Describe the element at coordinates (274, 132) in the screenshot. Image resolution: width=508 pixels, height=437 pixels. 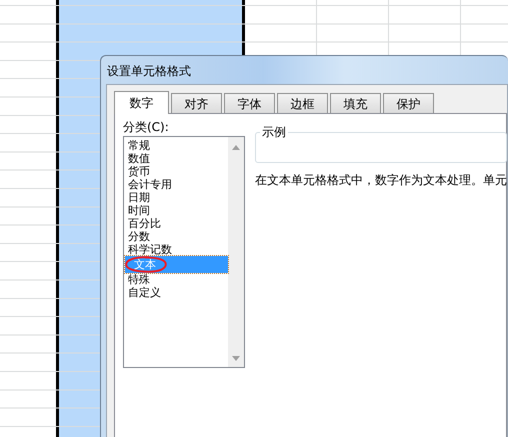
I see `sample-label: 示例` at that location.